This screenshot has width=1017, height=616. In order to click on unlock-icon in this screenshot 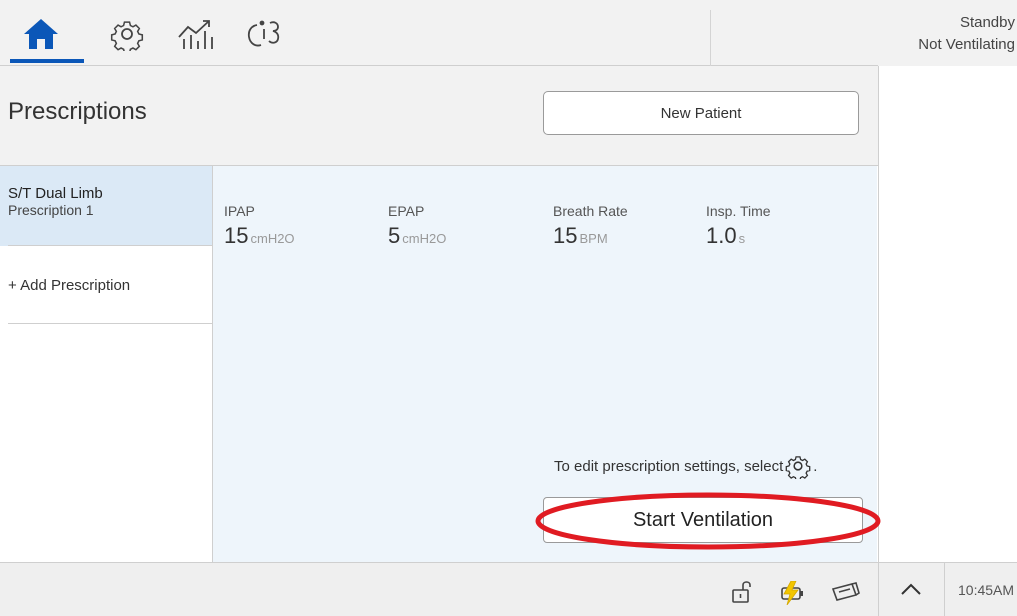, I will do `click(742, 591)`.